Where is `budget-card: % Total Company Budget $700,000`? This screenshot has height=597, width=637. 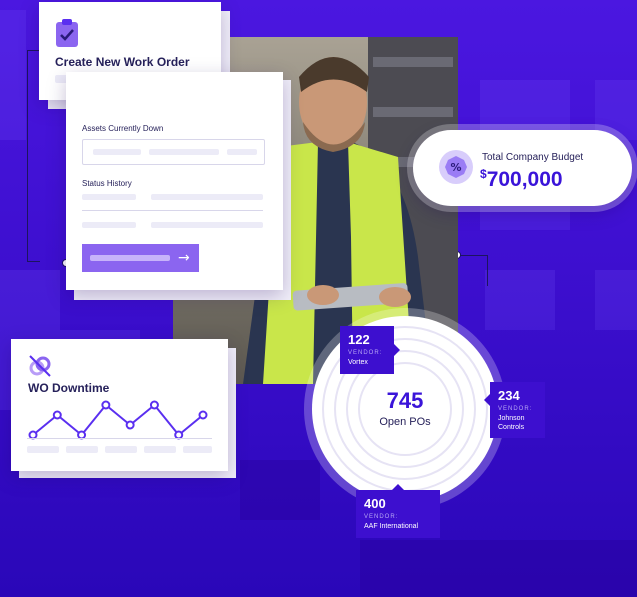
budget-card: % Total Company Budget $700,000 is located at coordinates (522, 168).